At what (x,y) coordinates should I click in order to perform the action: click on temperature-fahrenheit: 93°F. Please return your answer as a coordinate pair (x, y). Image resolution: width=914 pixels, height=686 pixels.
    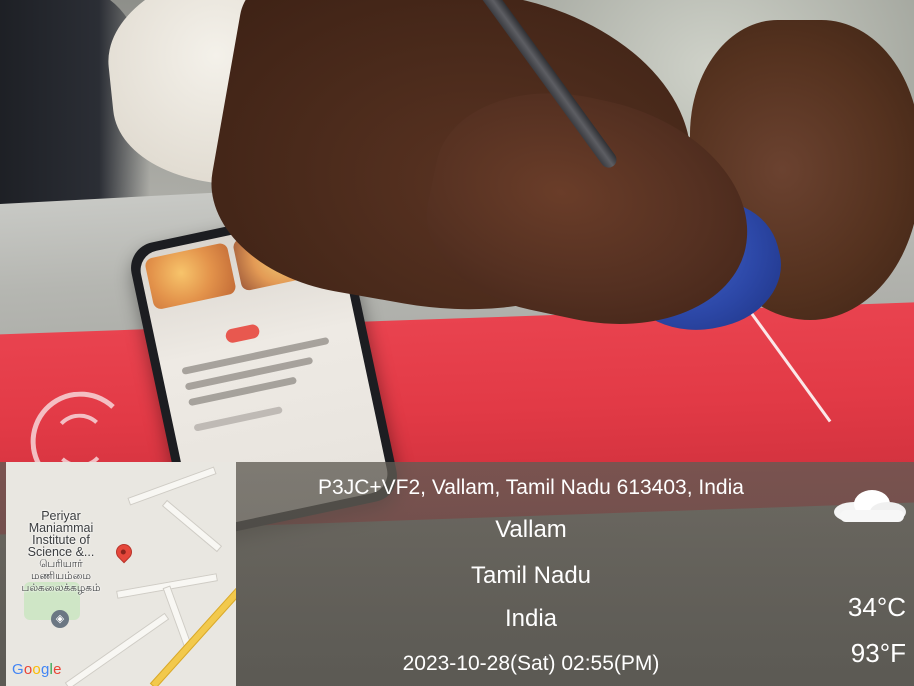
    Looking at the image, I should click on (878, 653).